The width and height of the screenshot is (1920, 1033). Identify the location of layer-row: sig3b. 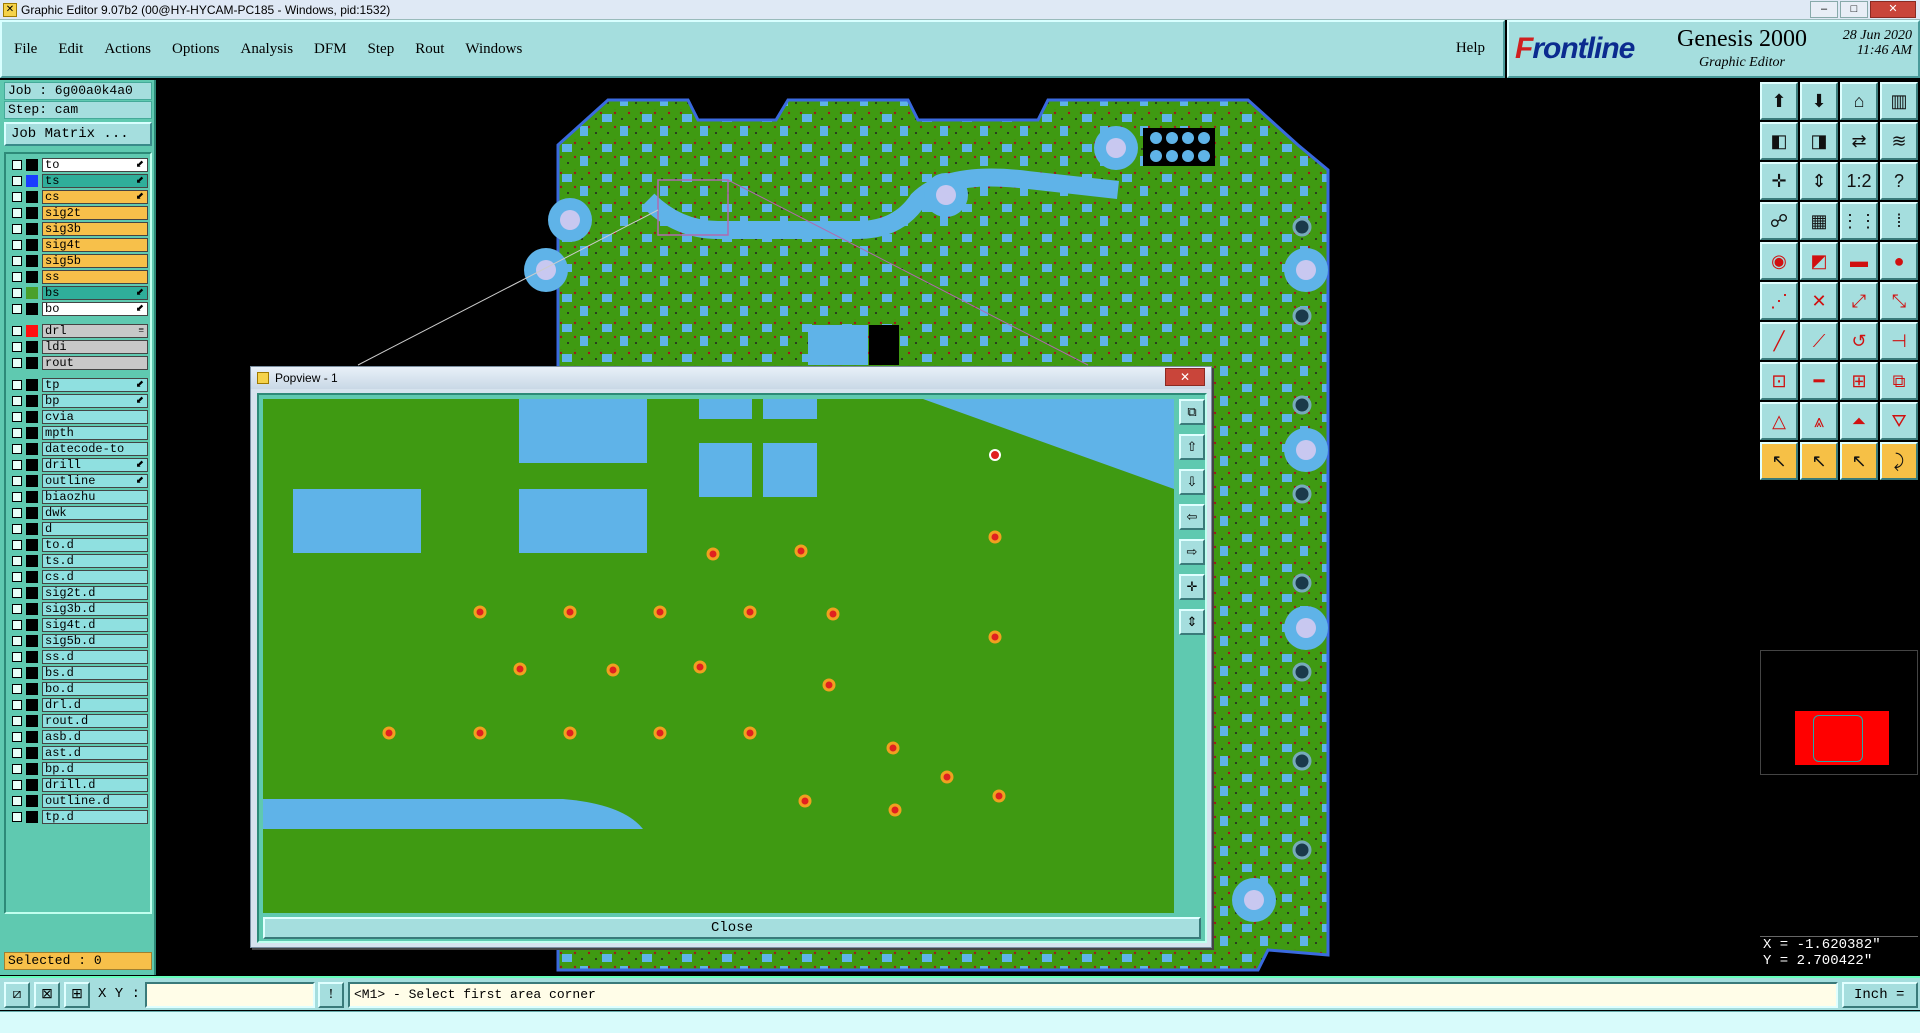
(78, 229).